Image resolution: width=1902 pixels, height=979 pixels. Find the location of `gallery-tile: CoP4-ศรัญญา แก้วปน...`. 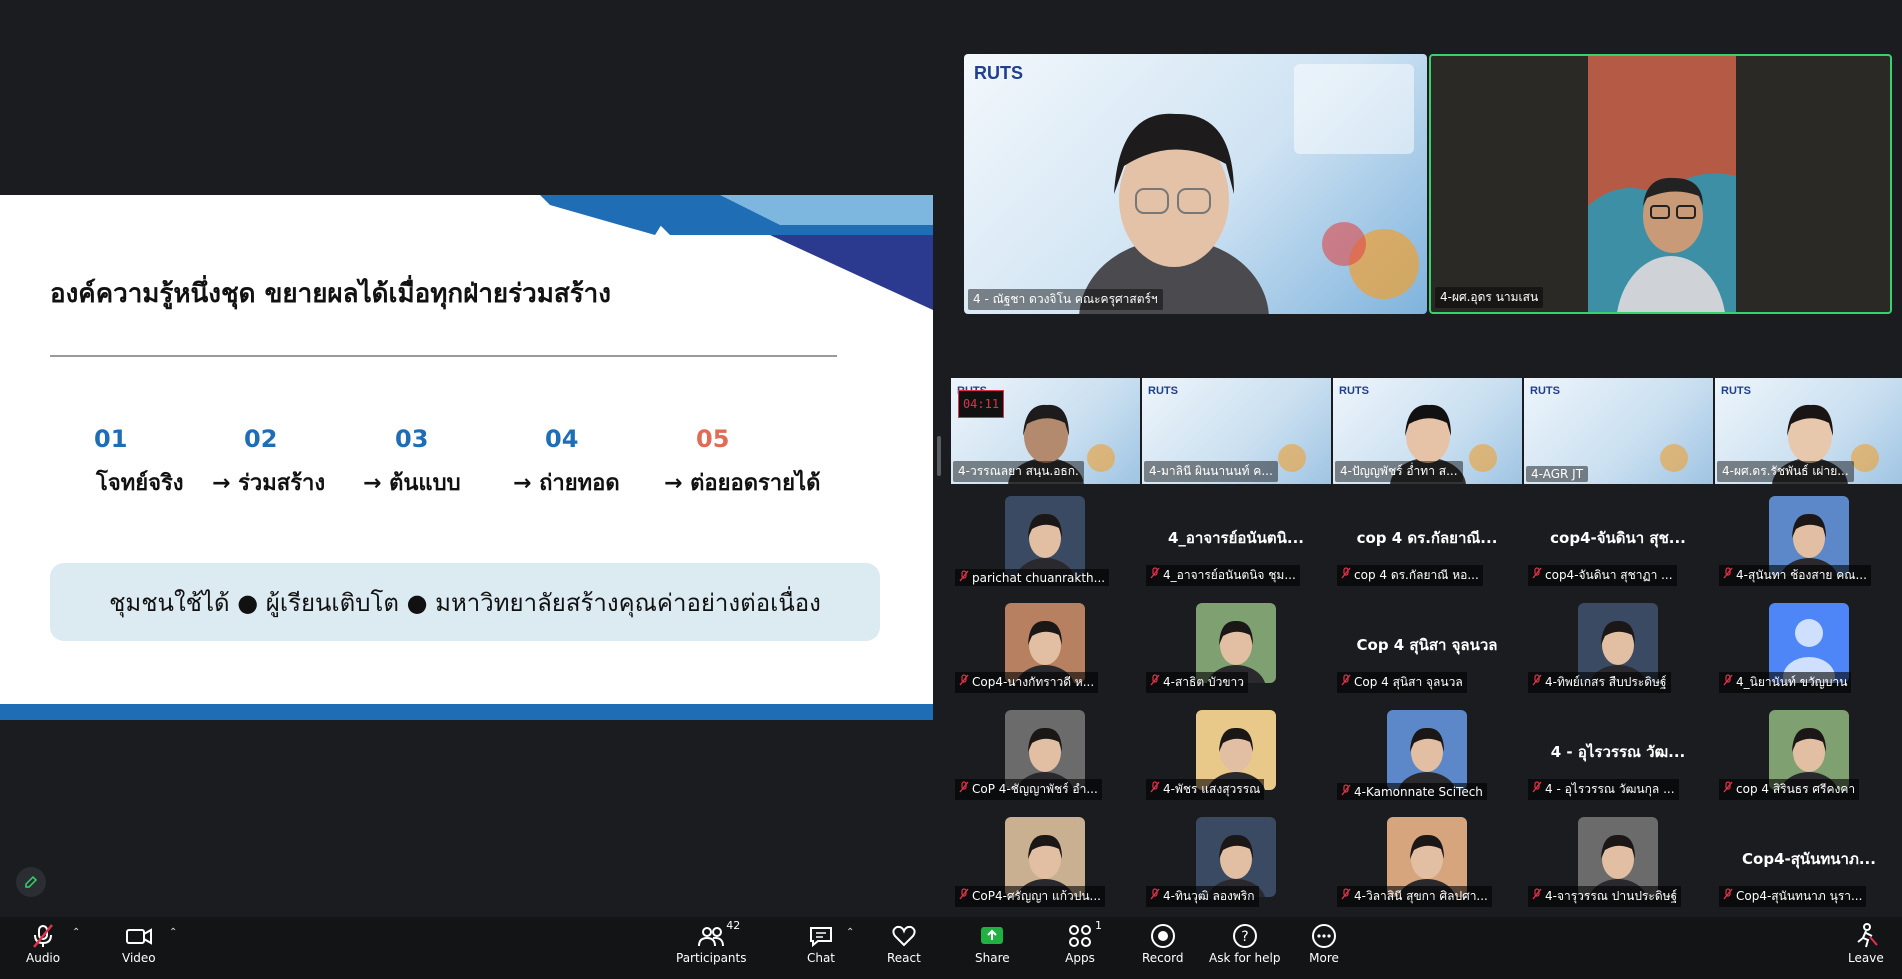

gallery-tile: CoP4-ศรัญญา แก้วปน... is located at coordinates (1045, 864).